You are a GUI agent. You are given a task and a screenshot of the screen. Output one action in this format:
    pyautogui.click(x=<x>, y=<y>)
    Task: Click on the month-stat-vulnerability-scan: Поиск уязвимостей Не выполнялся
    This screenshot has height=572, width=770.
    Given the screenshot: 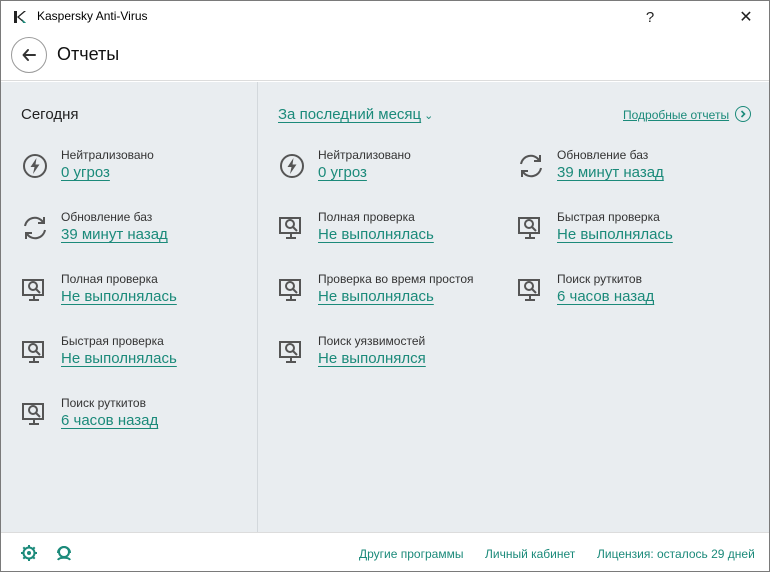 What is the action you would take?
    pyautogui.click(x=388, y=358)
    